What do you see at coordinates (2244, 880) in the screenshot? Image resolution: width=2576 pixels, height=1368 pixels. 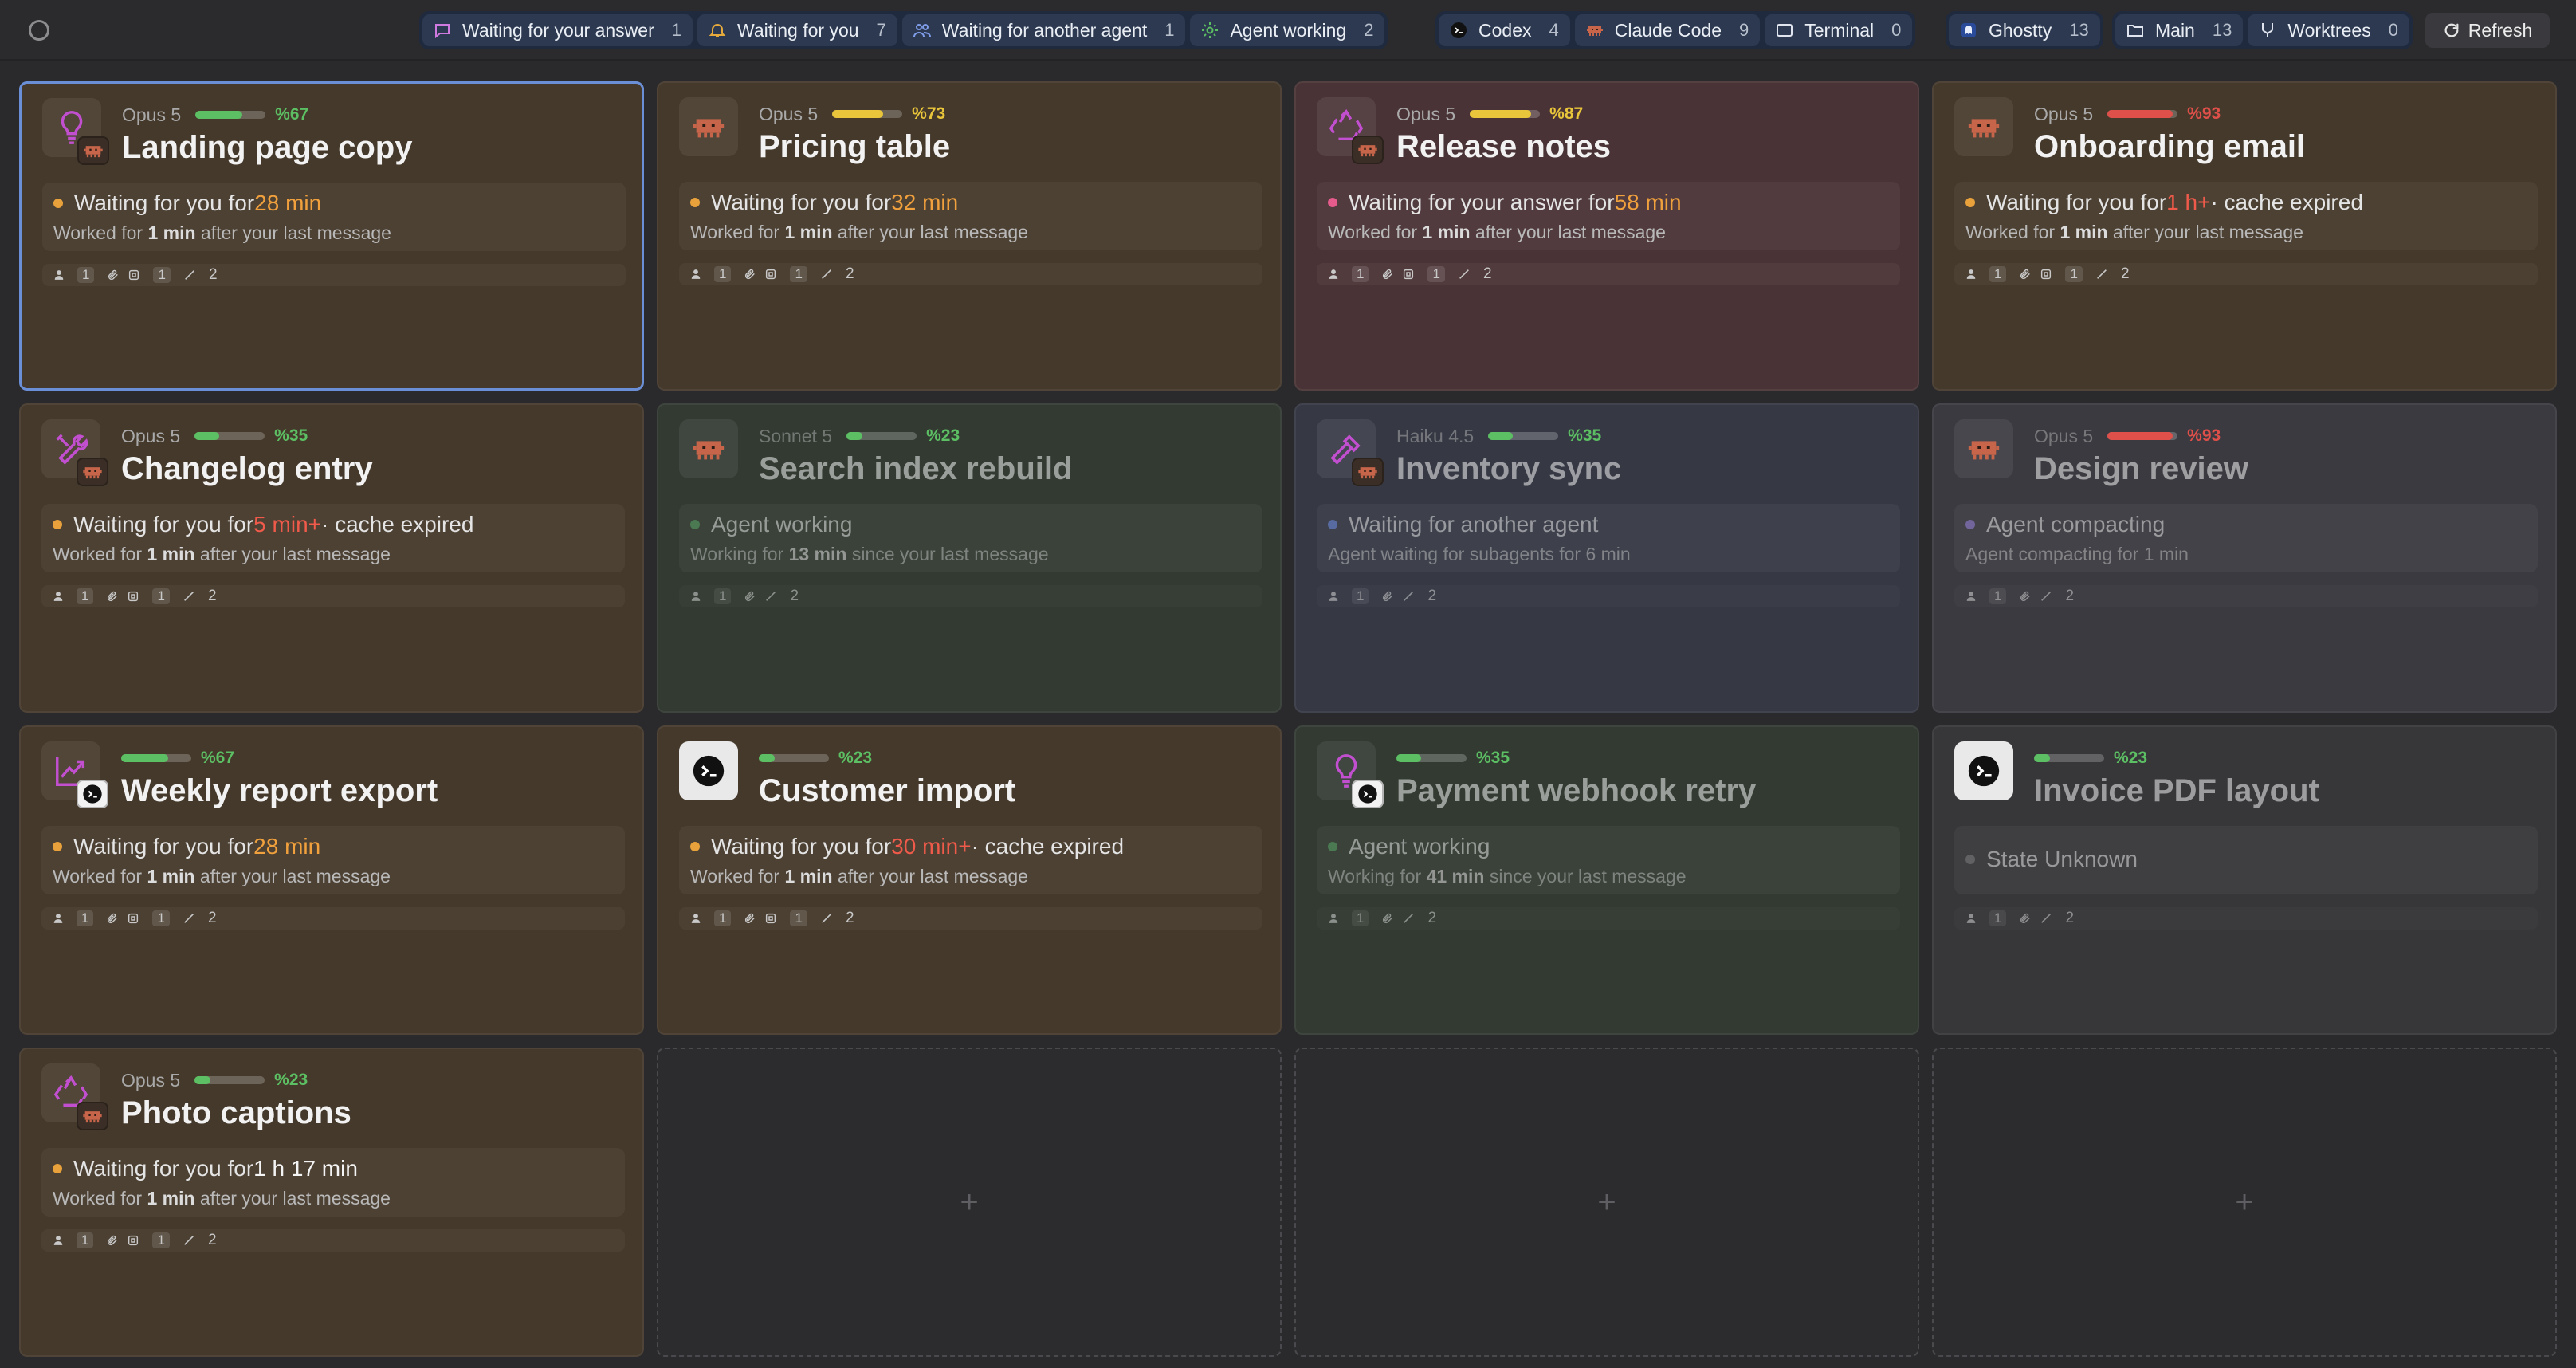 I see `session-card: %23 Invoice PDF layout State Unknown 1 2` at bounding box center [2244, 880].